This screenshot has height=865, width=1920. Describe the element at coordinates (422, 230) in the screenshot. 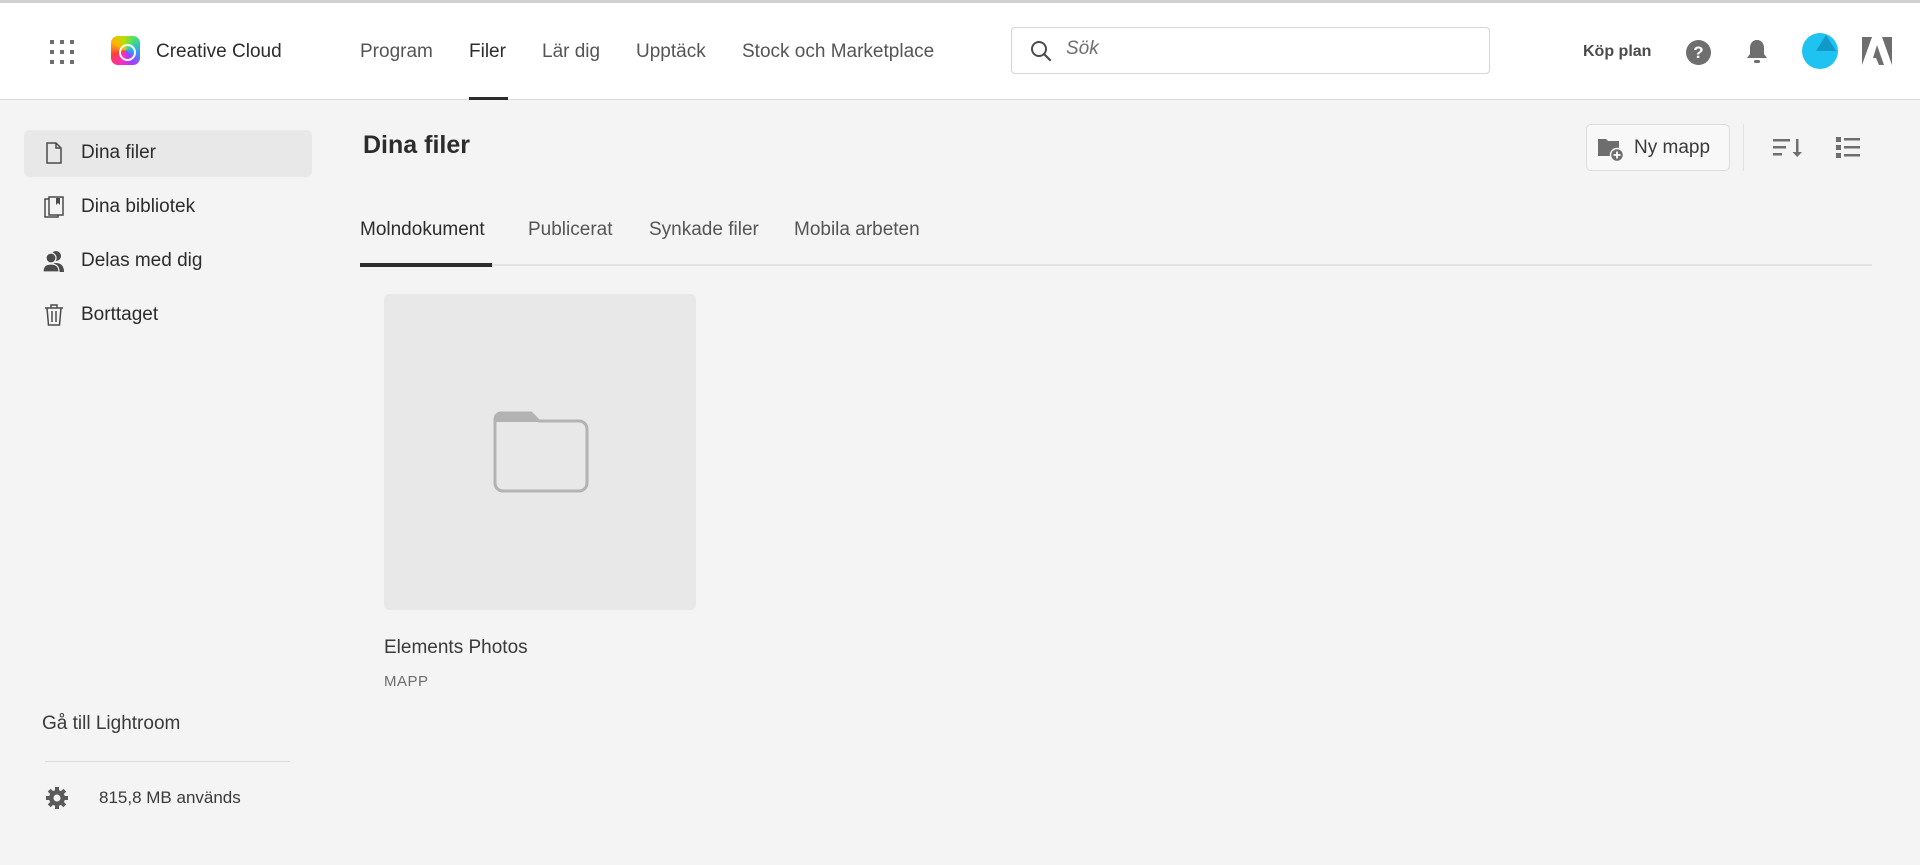

I see `tab-molndokument: Molndokument` at that location.